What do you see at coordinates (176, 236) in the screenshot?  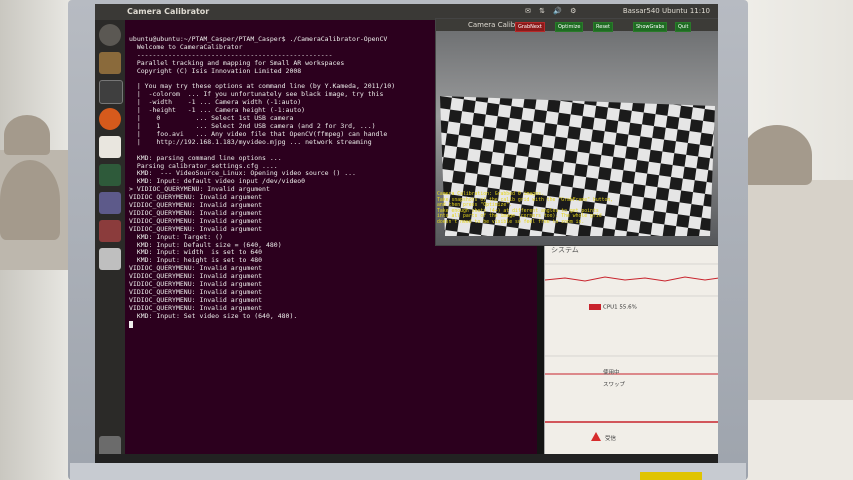 I see `terminal-line: KMD: Input: Target: ()` at bounding box center [176, 236].